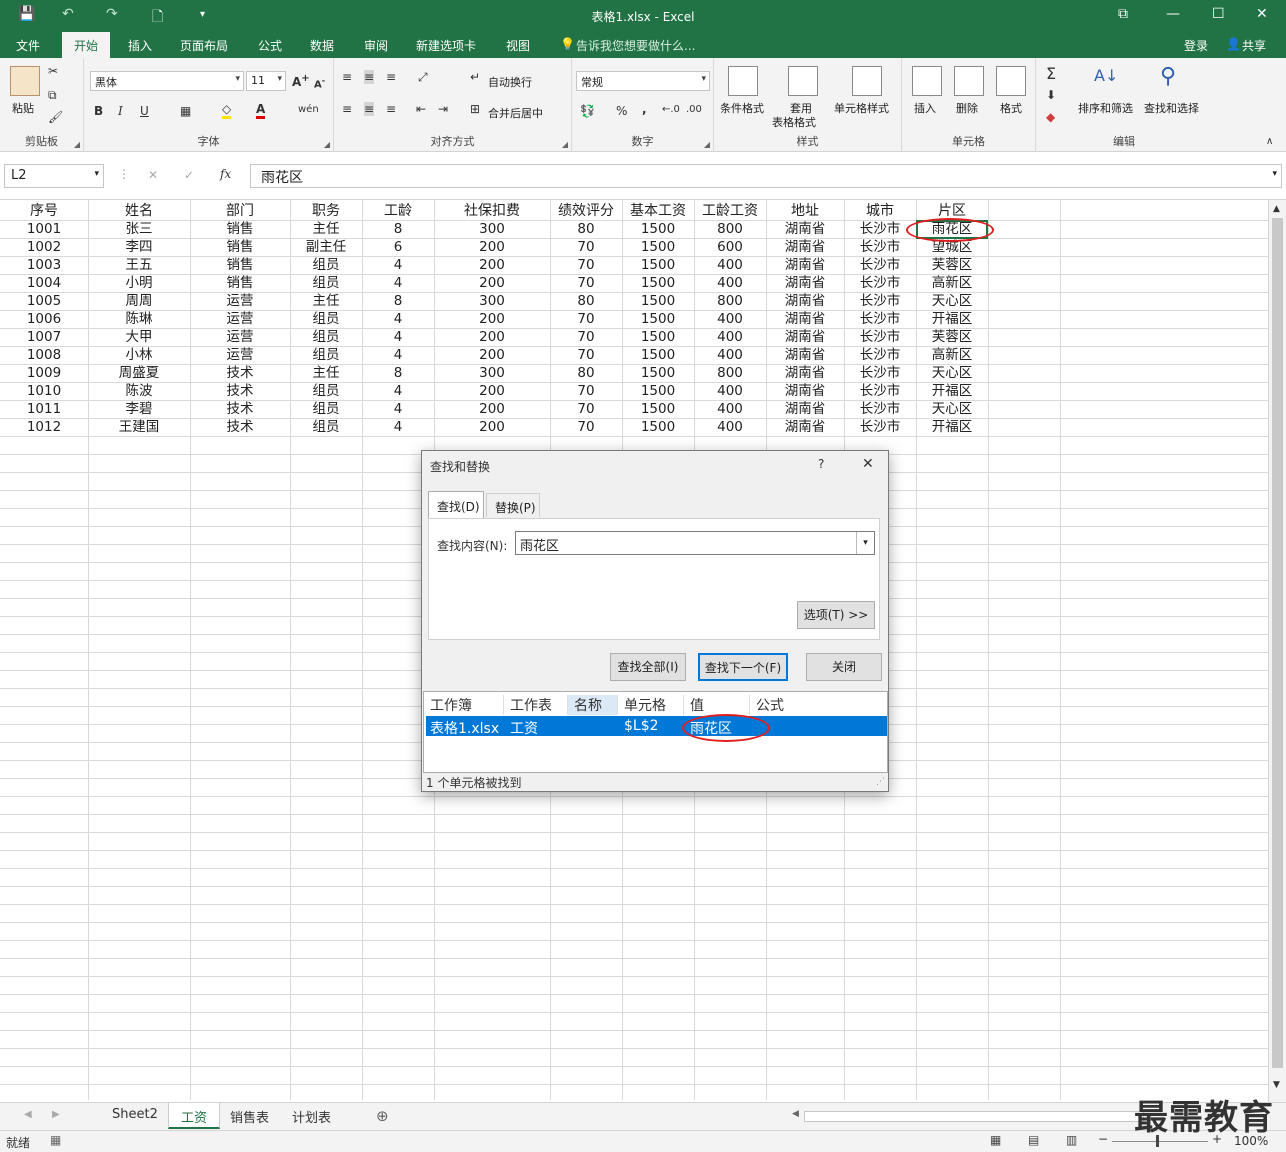 The image size is (1286, 1152). I want to click on format-painter-icon: 🖌, so click(55, 117).